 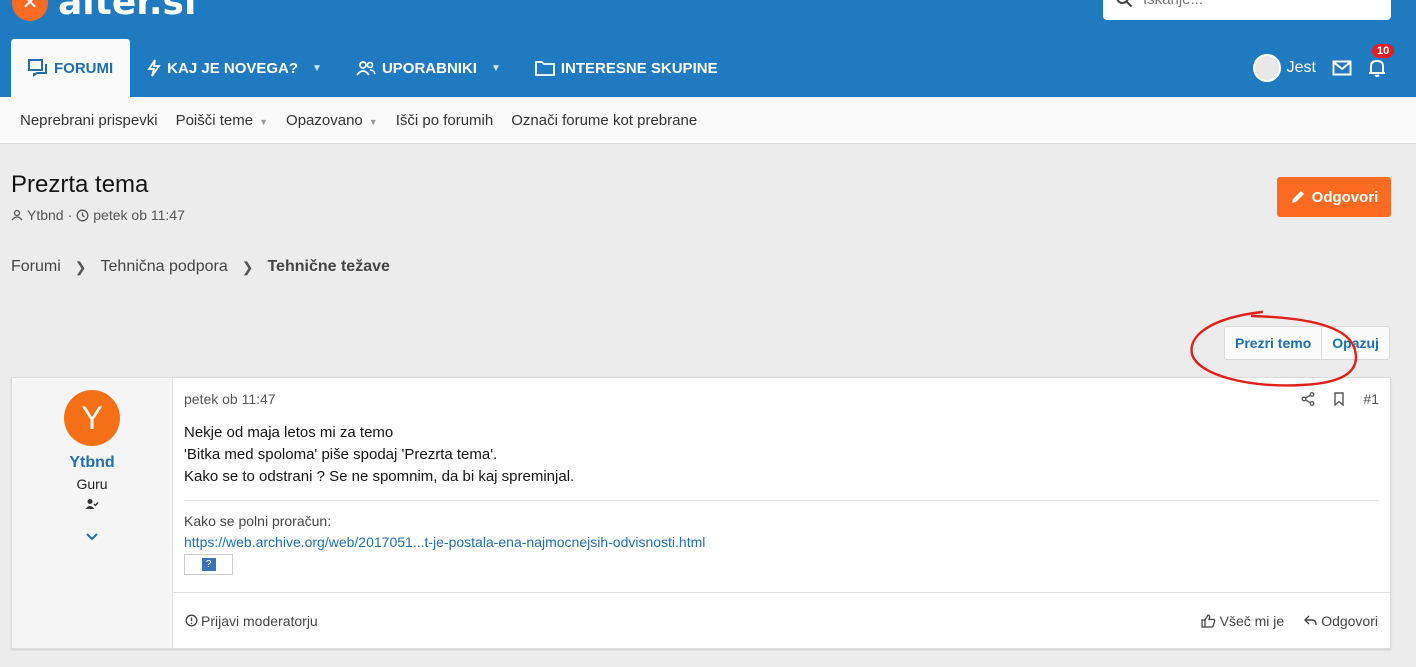 What do you see at coordinates (332, 120) in the screenshot?
I see `subnav-item-opazovano: Opazovano ▼` at bounding box center [332, 120].